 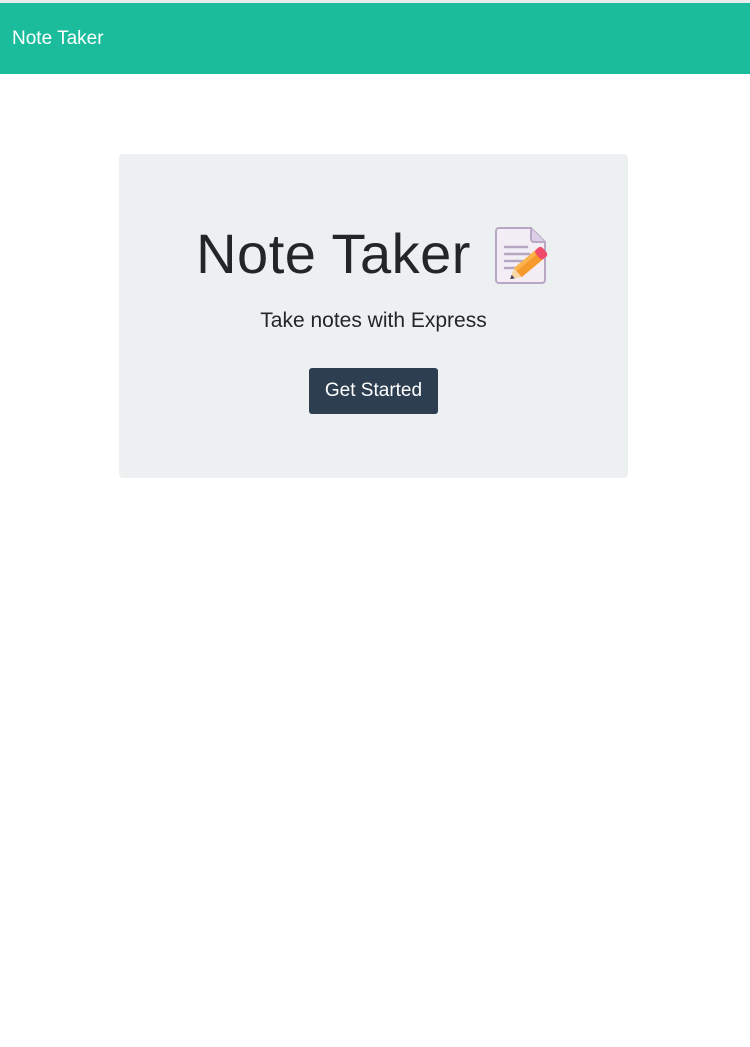 What do you see at coordinates (333, 253) in the screenshot?
I see `page-title: Note Taker` at bounding box center [333, 253].